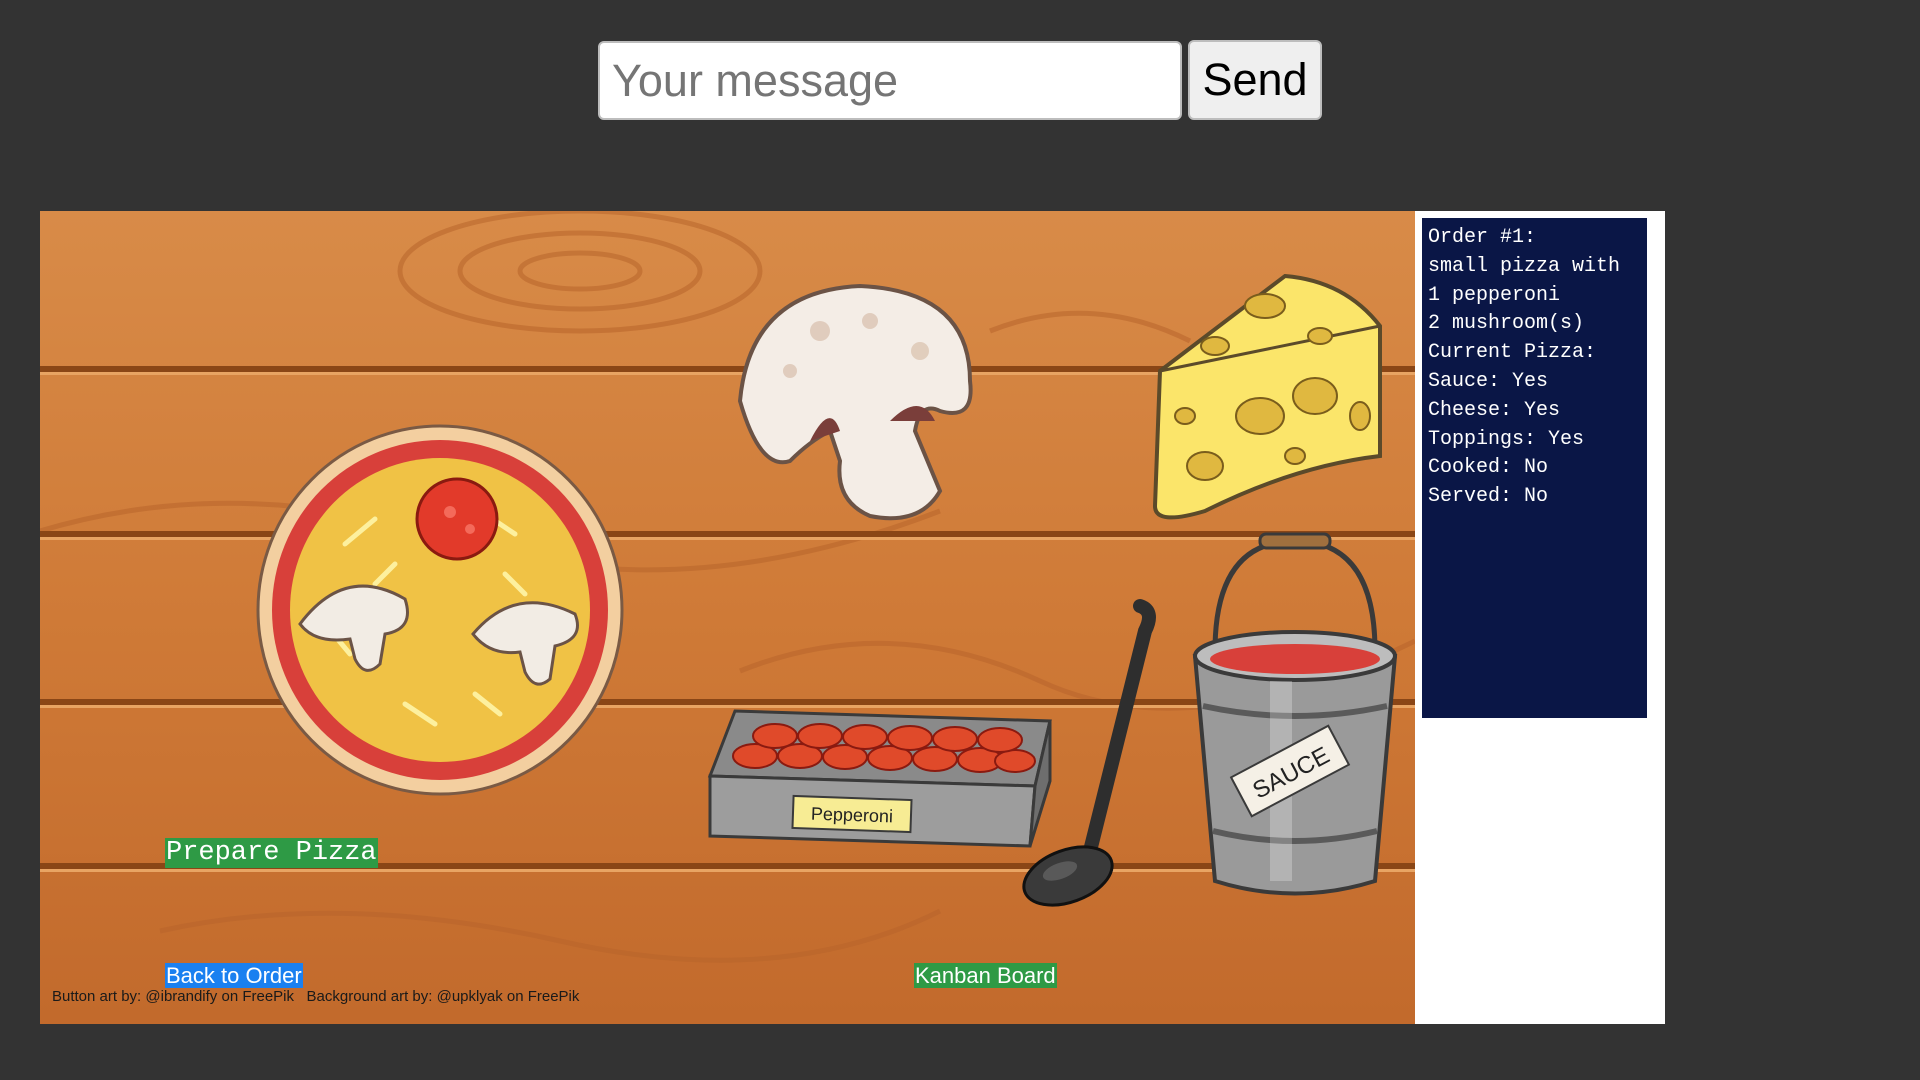 The image size is (1920, 1080). Describe the element at coordinates (855, 401) in the screenshot. I see `mushroom-ingredient` at that location.